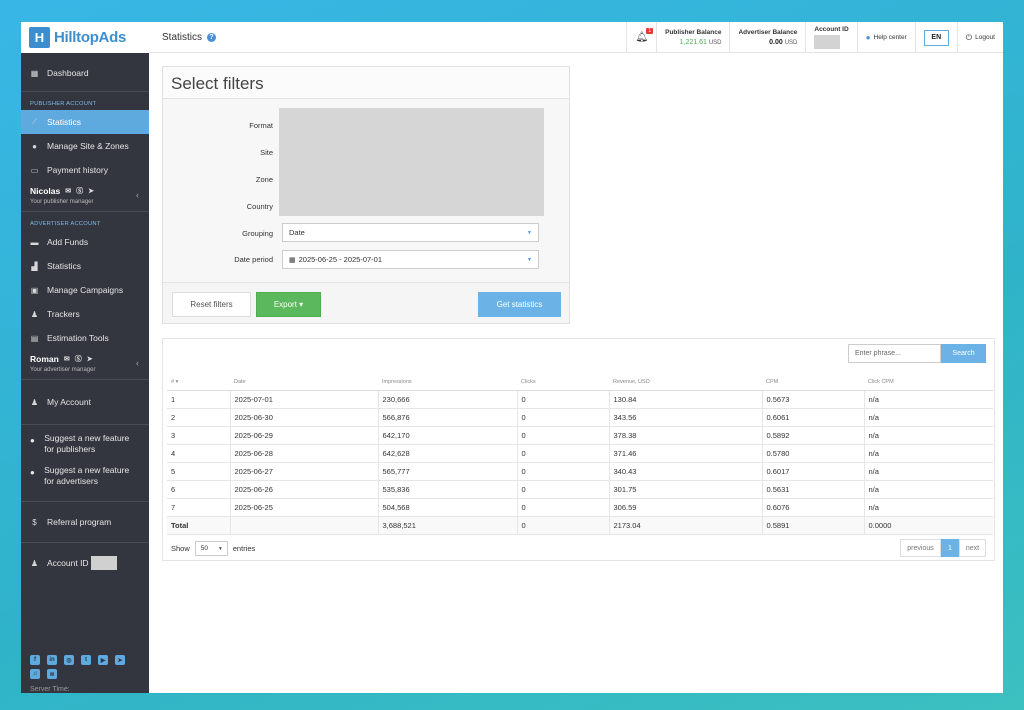 The height and width of the screenshot is (710, 1024). What do you see at coordinates (103, 660) in the screenshot?
I see `youtube-icon: ▶` at bounding box center [103, 660].